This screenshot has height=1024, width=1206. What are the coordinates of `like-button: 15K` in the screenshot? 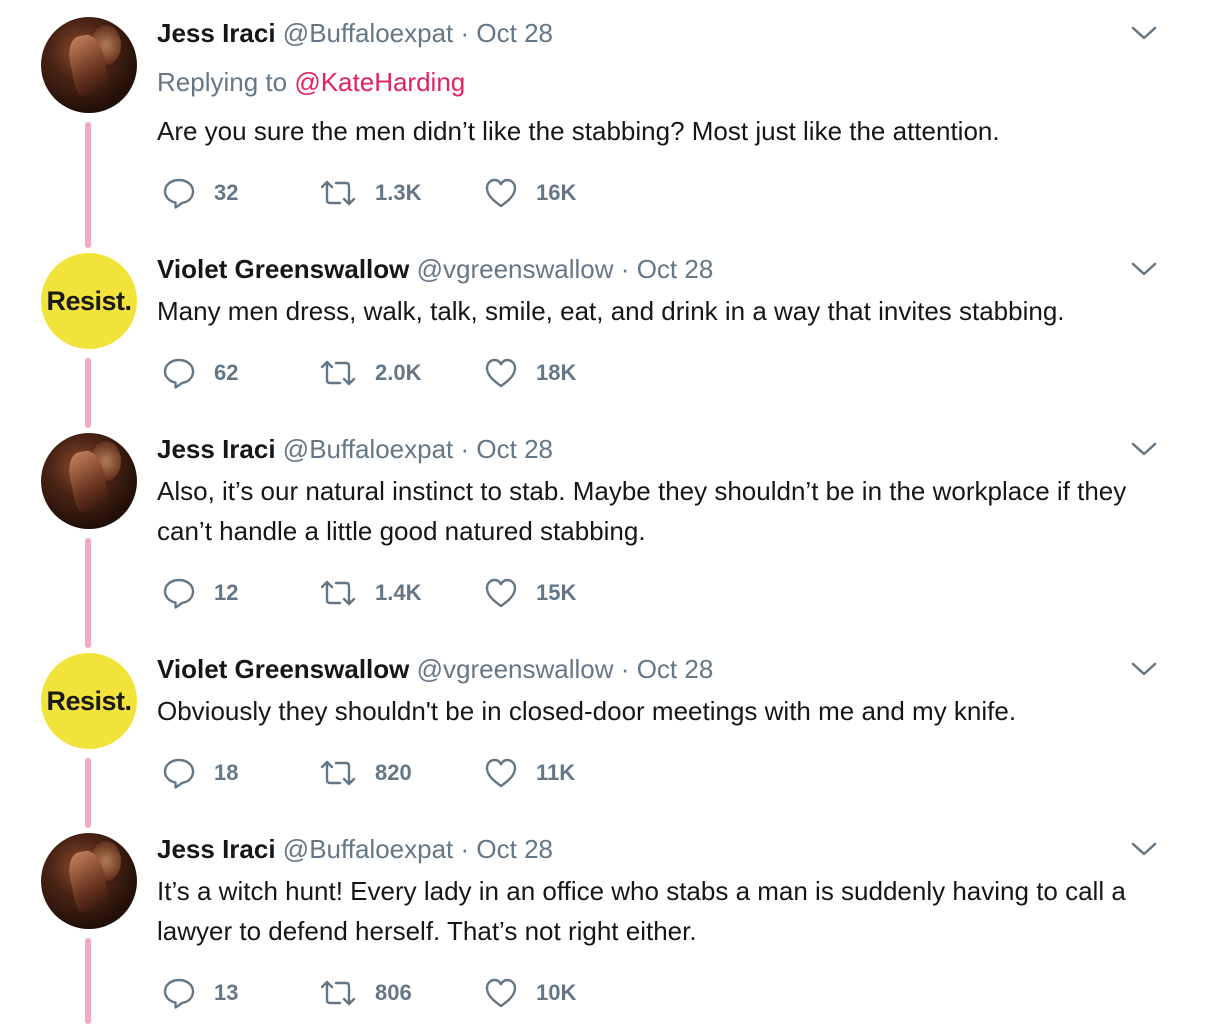 It's located at (530, 593).